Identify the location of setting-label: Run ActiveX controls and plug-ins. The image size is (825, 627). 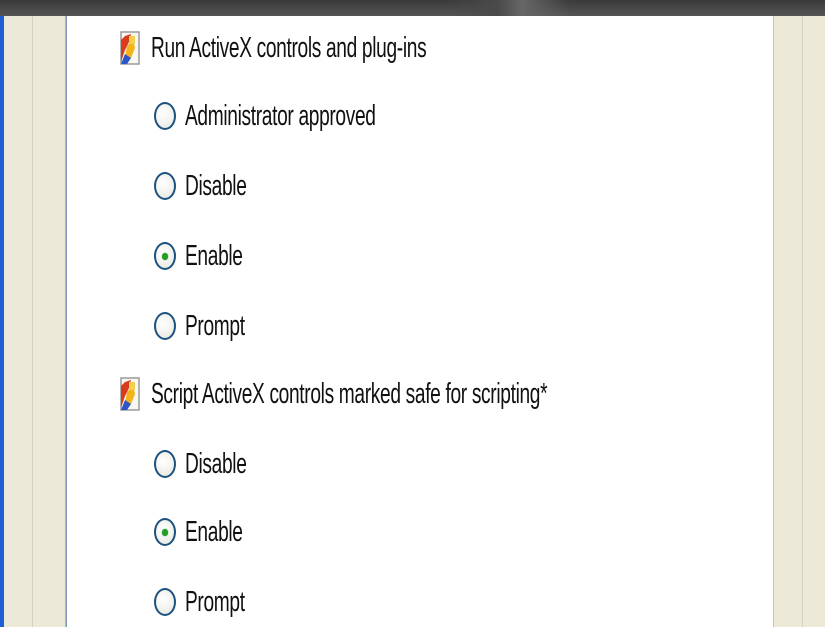
(289, 47).